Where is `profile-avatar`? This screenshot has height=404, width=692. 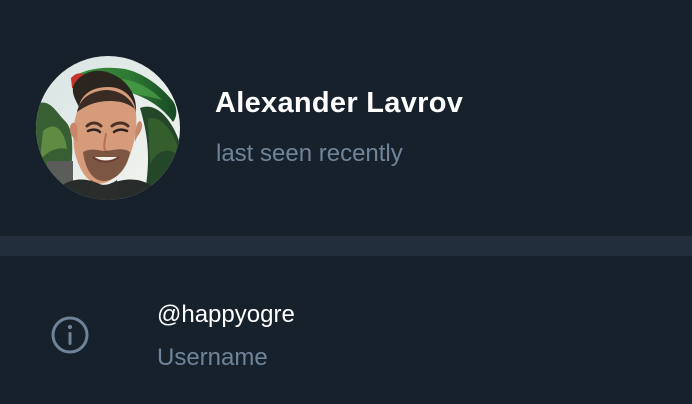 profile-avatar is located at coordinates (108, 128).